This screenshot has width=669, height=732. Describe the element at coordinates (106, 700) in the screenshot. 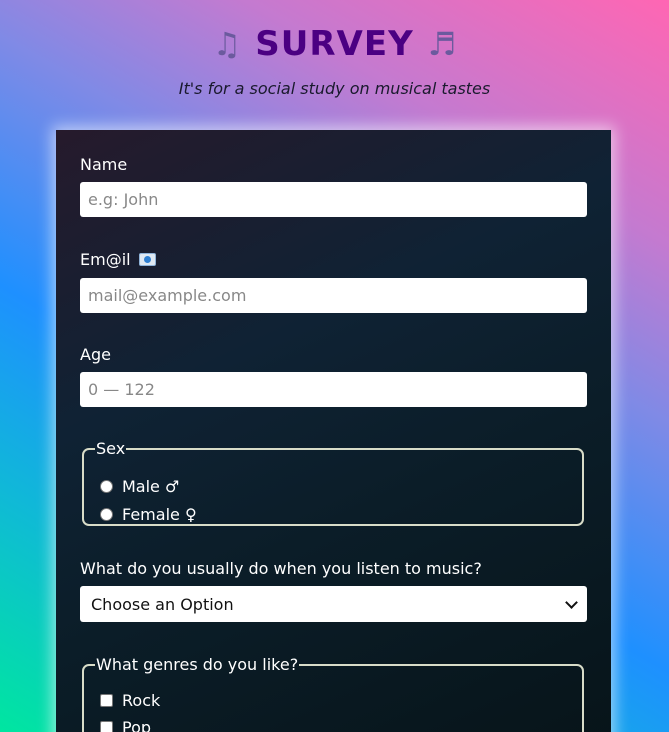

I see `rock-checkbox` at that location.